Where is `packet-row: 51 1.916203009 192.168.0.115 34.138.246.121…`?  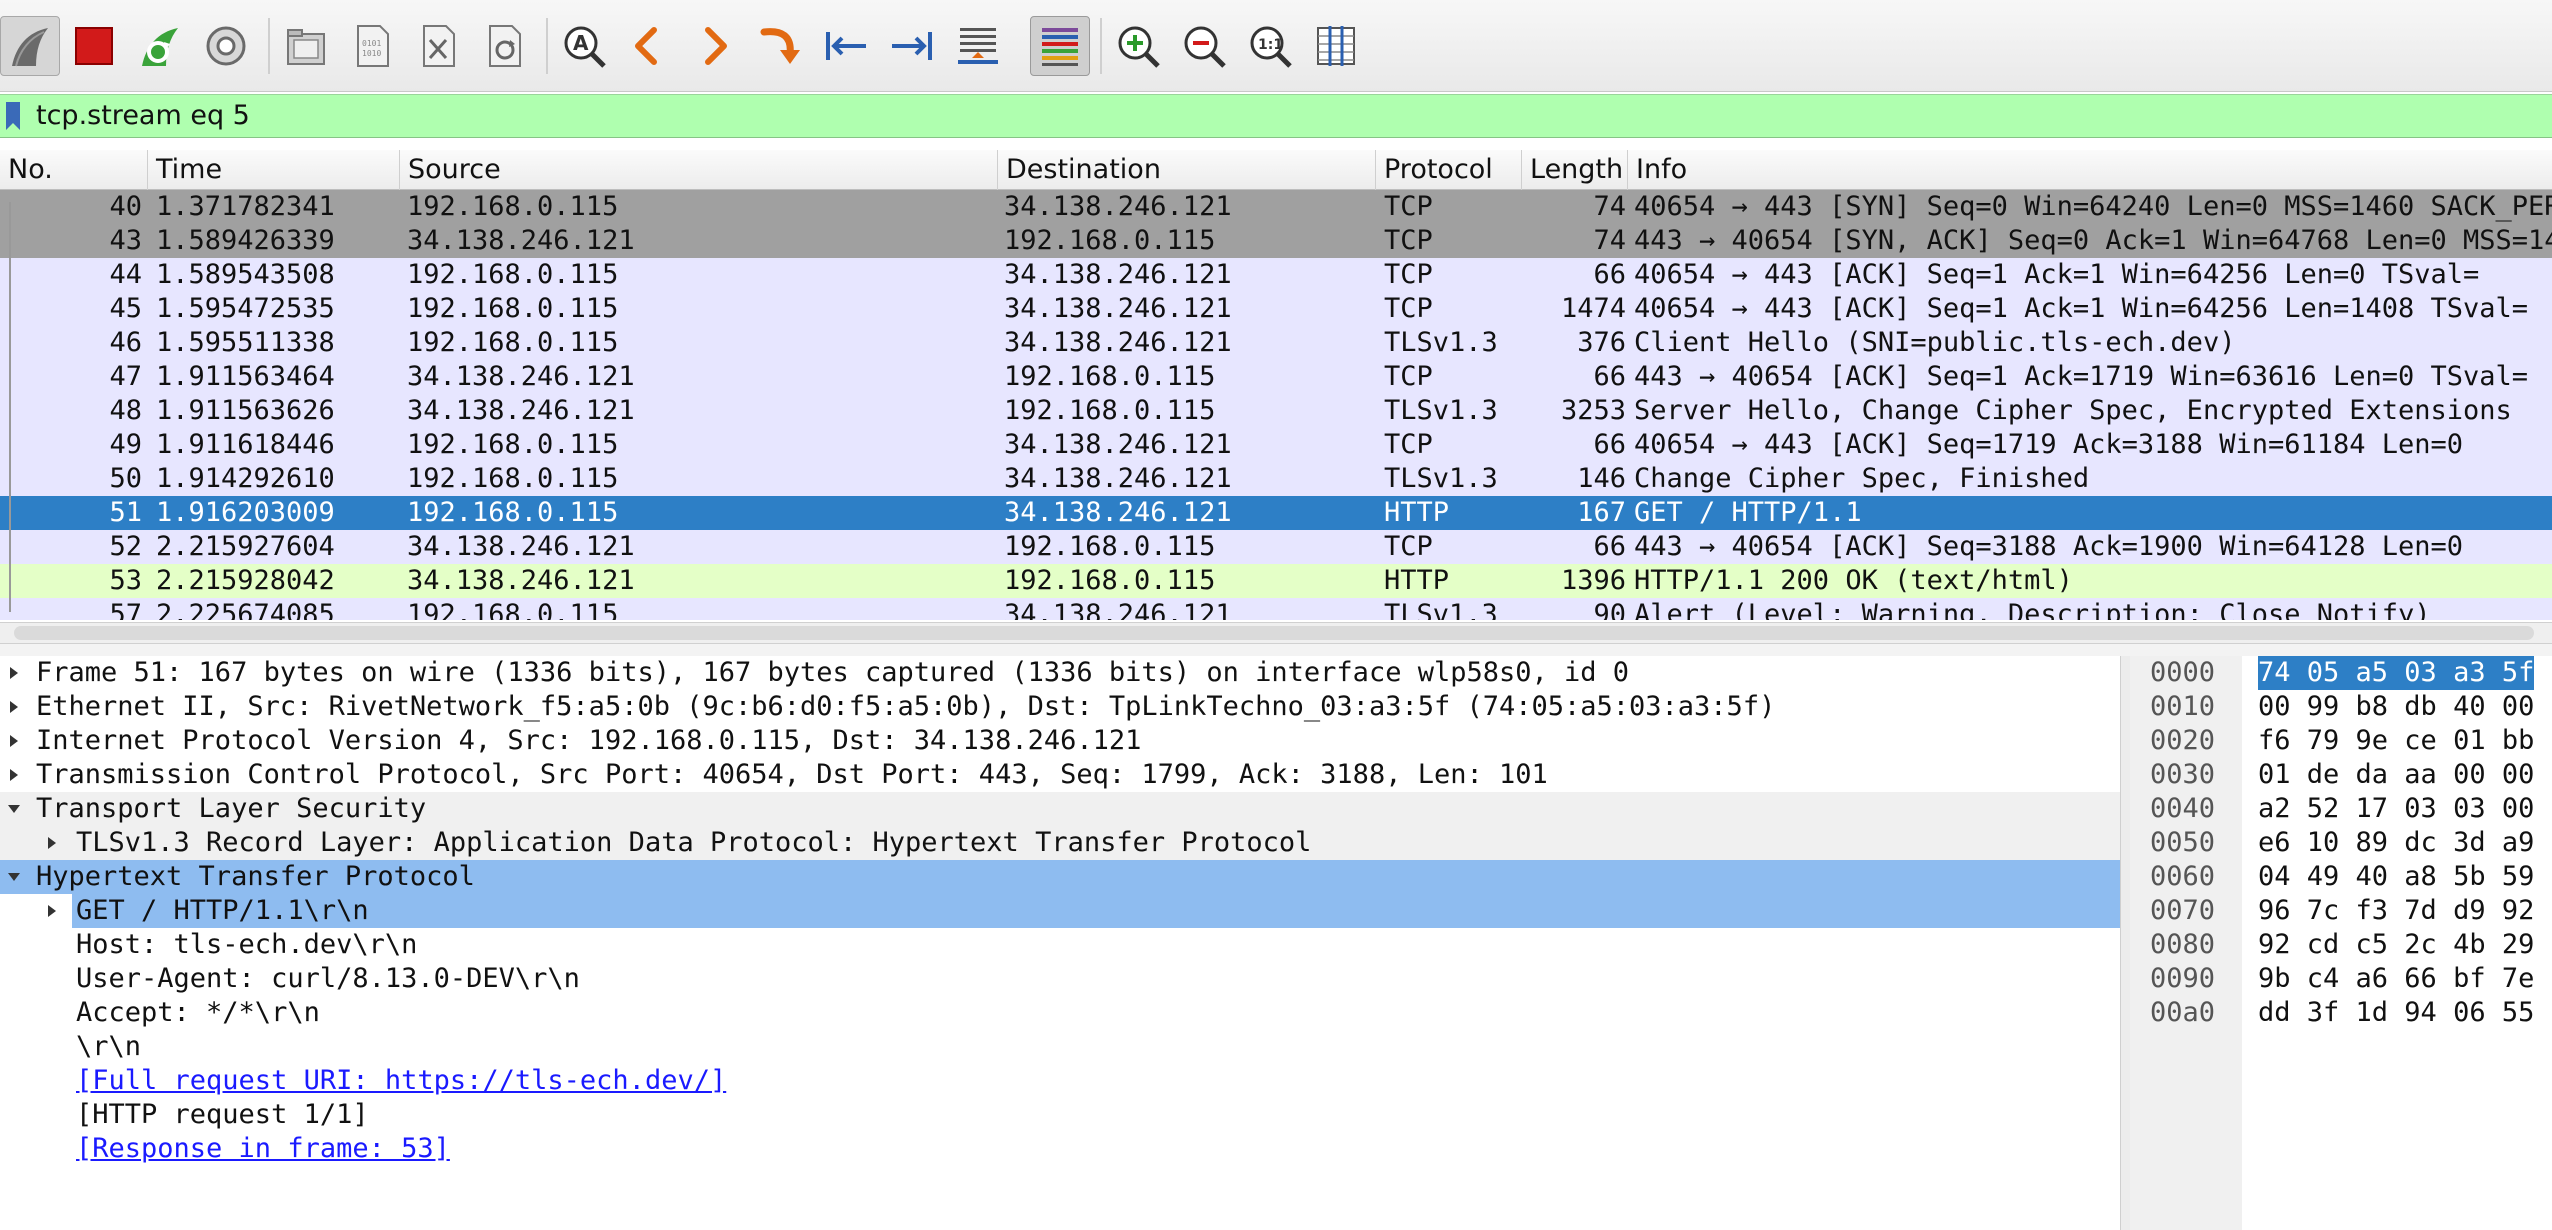
packet-row: 51 1.916203009 192.168.0.115 34.138.246.121… is located at coordinates (1276, 513).